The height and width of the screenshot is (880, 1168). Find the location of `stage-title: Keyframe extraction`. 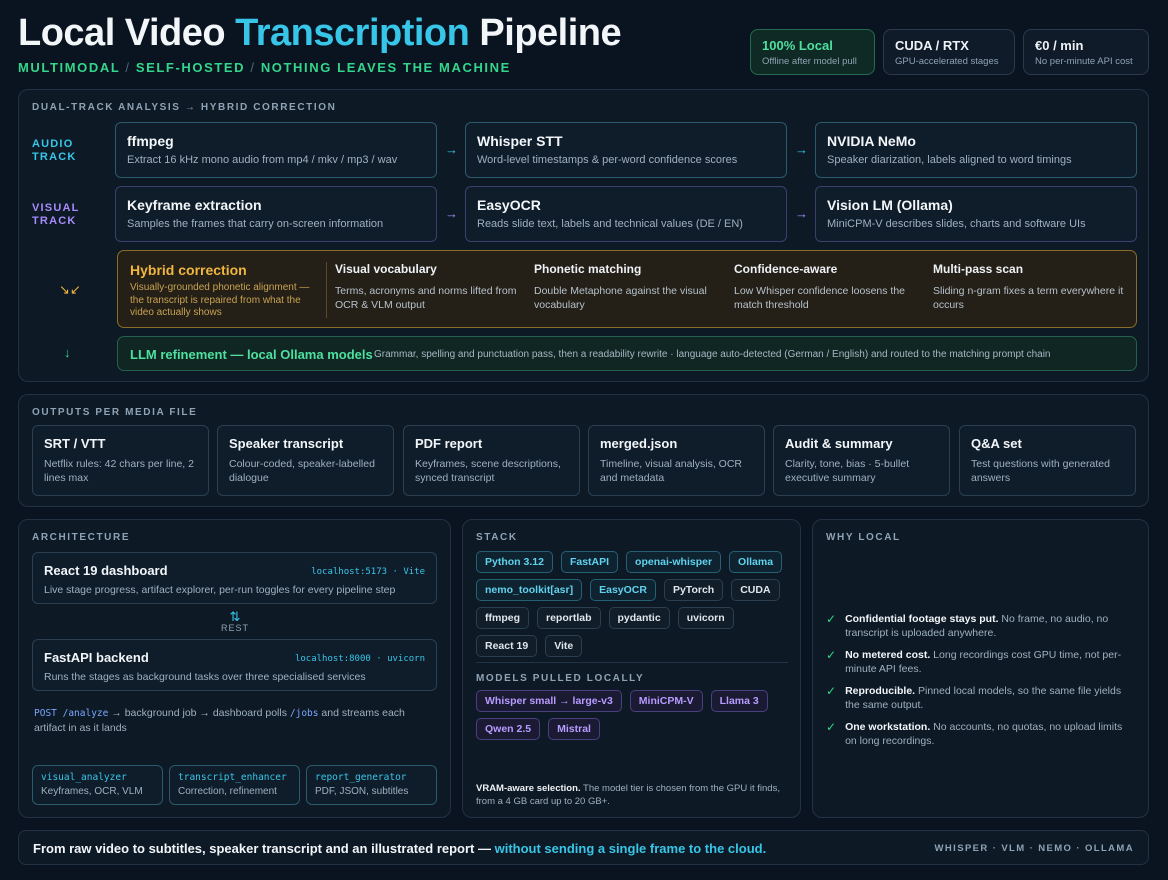

stage-title: Keyframe extraction is located at coordinates (194, 205).